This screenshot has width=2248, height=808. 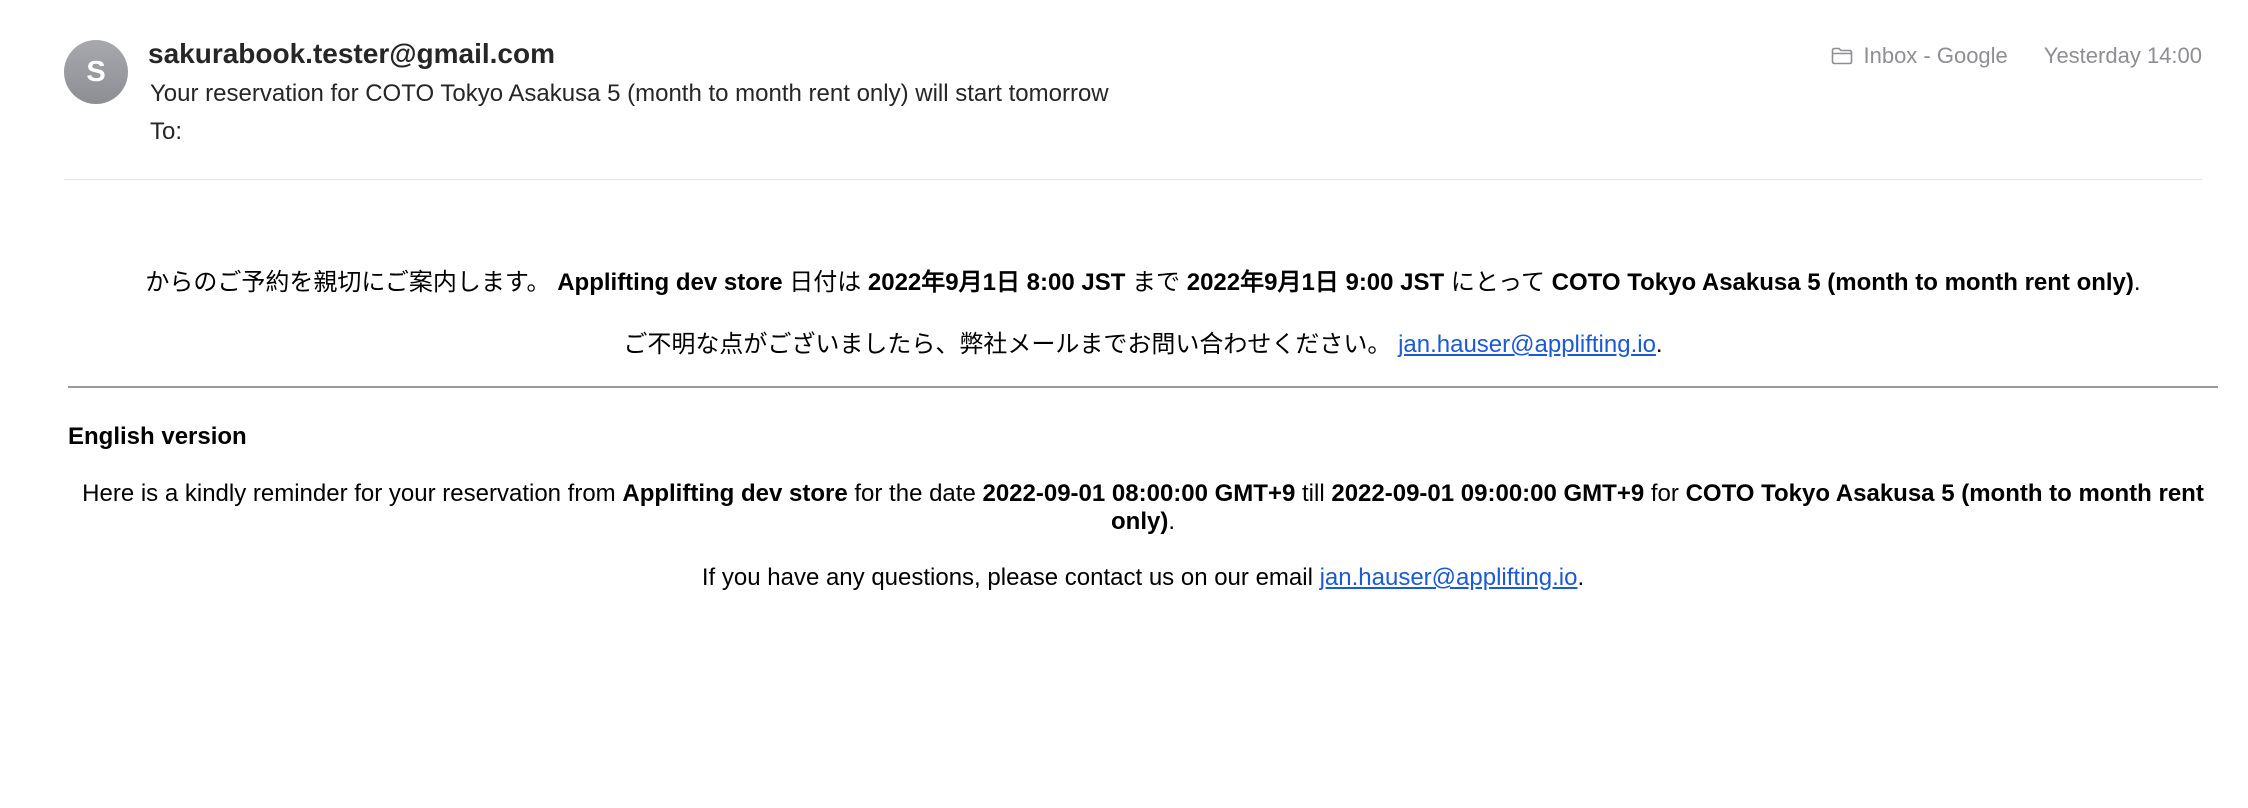 I want to click on en-date-word: for the date, so click(x=915, y=493).